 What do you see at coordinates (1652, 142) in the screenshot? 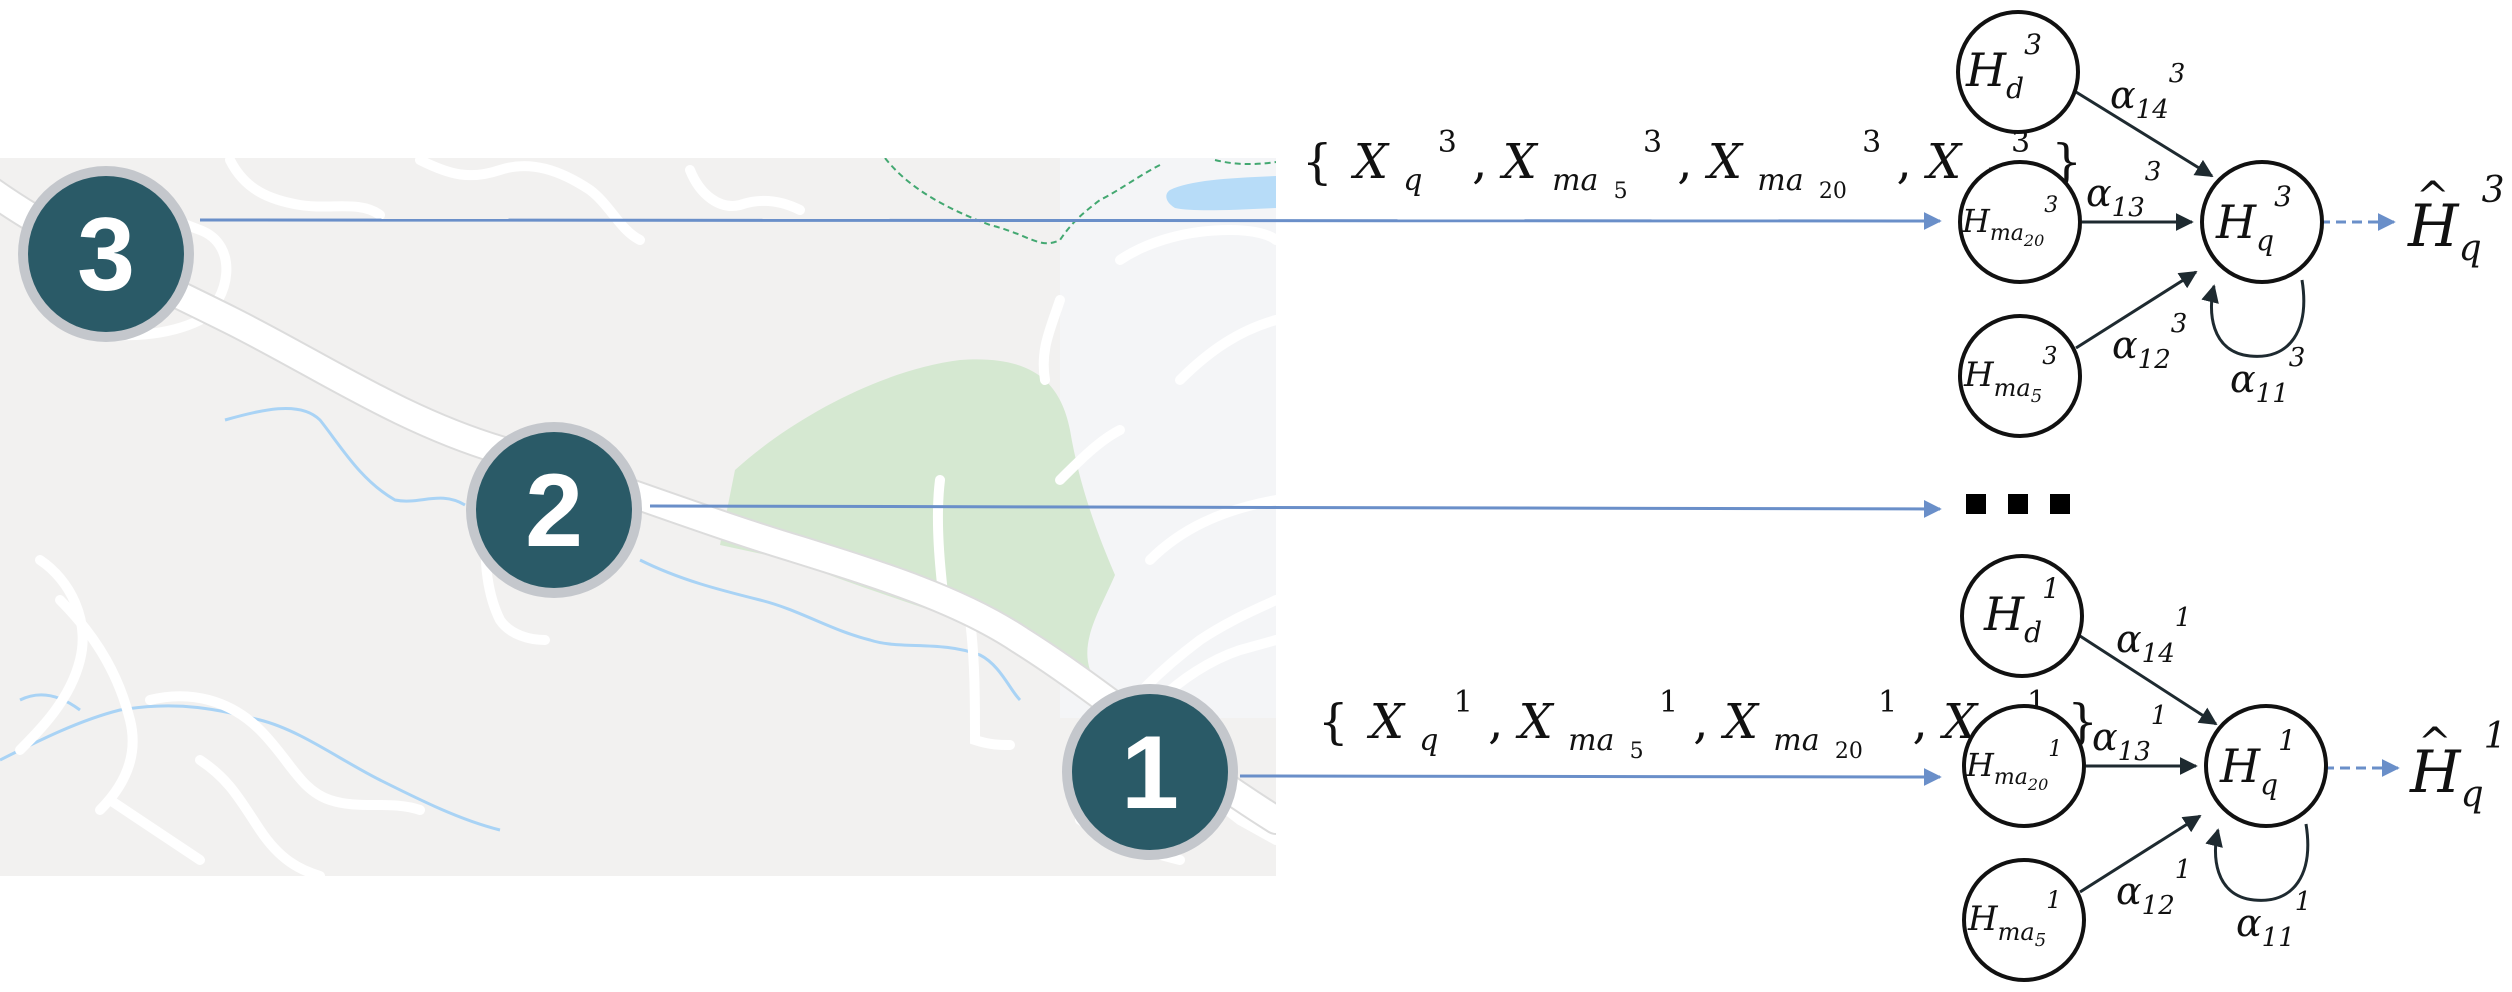
I see `item-xma5-sup: 3` at bounding box center [1652, 142].